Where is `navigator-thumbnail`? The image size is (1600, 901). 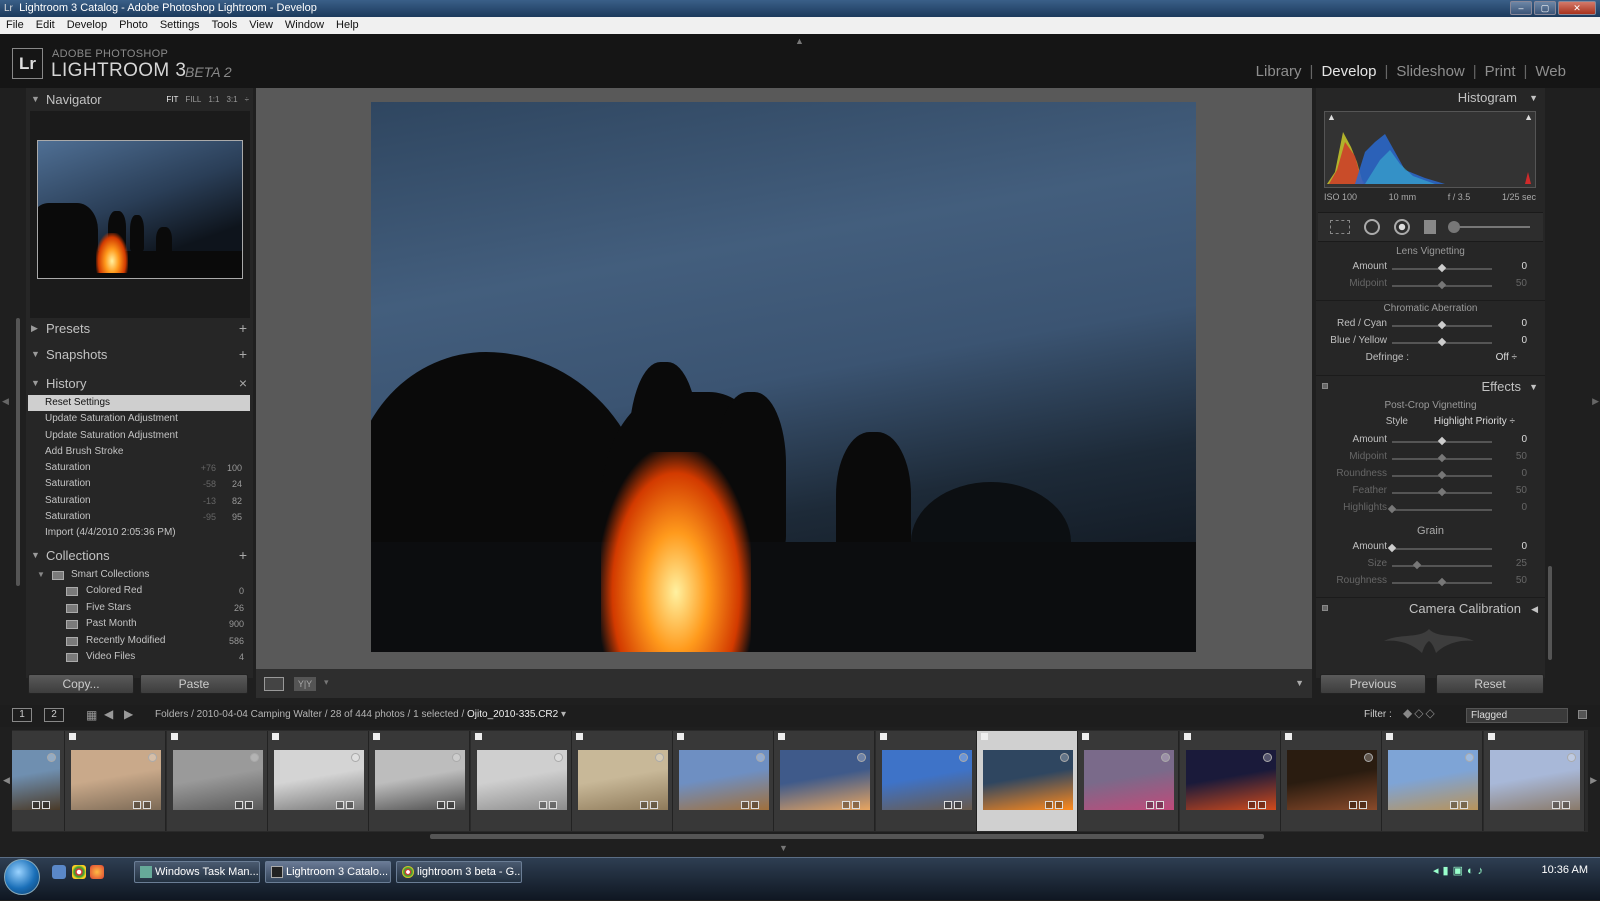
navigator-thumbnail is located at coordinates (140, 209).